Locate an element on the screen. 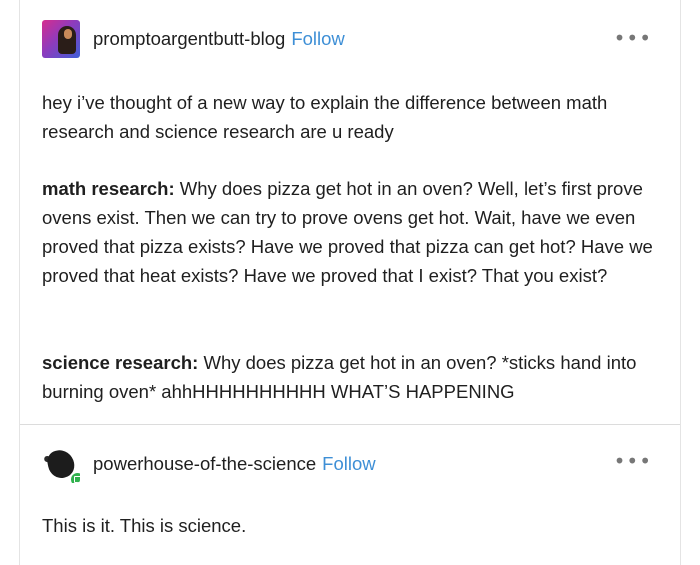  post-header: promptoargentbutt-blog Follow is located at coordinates (193, 39).